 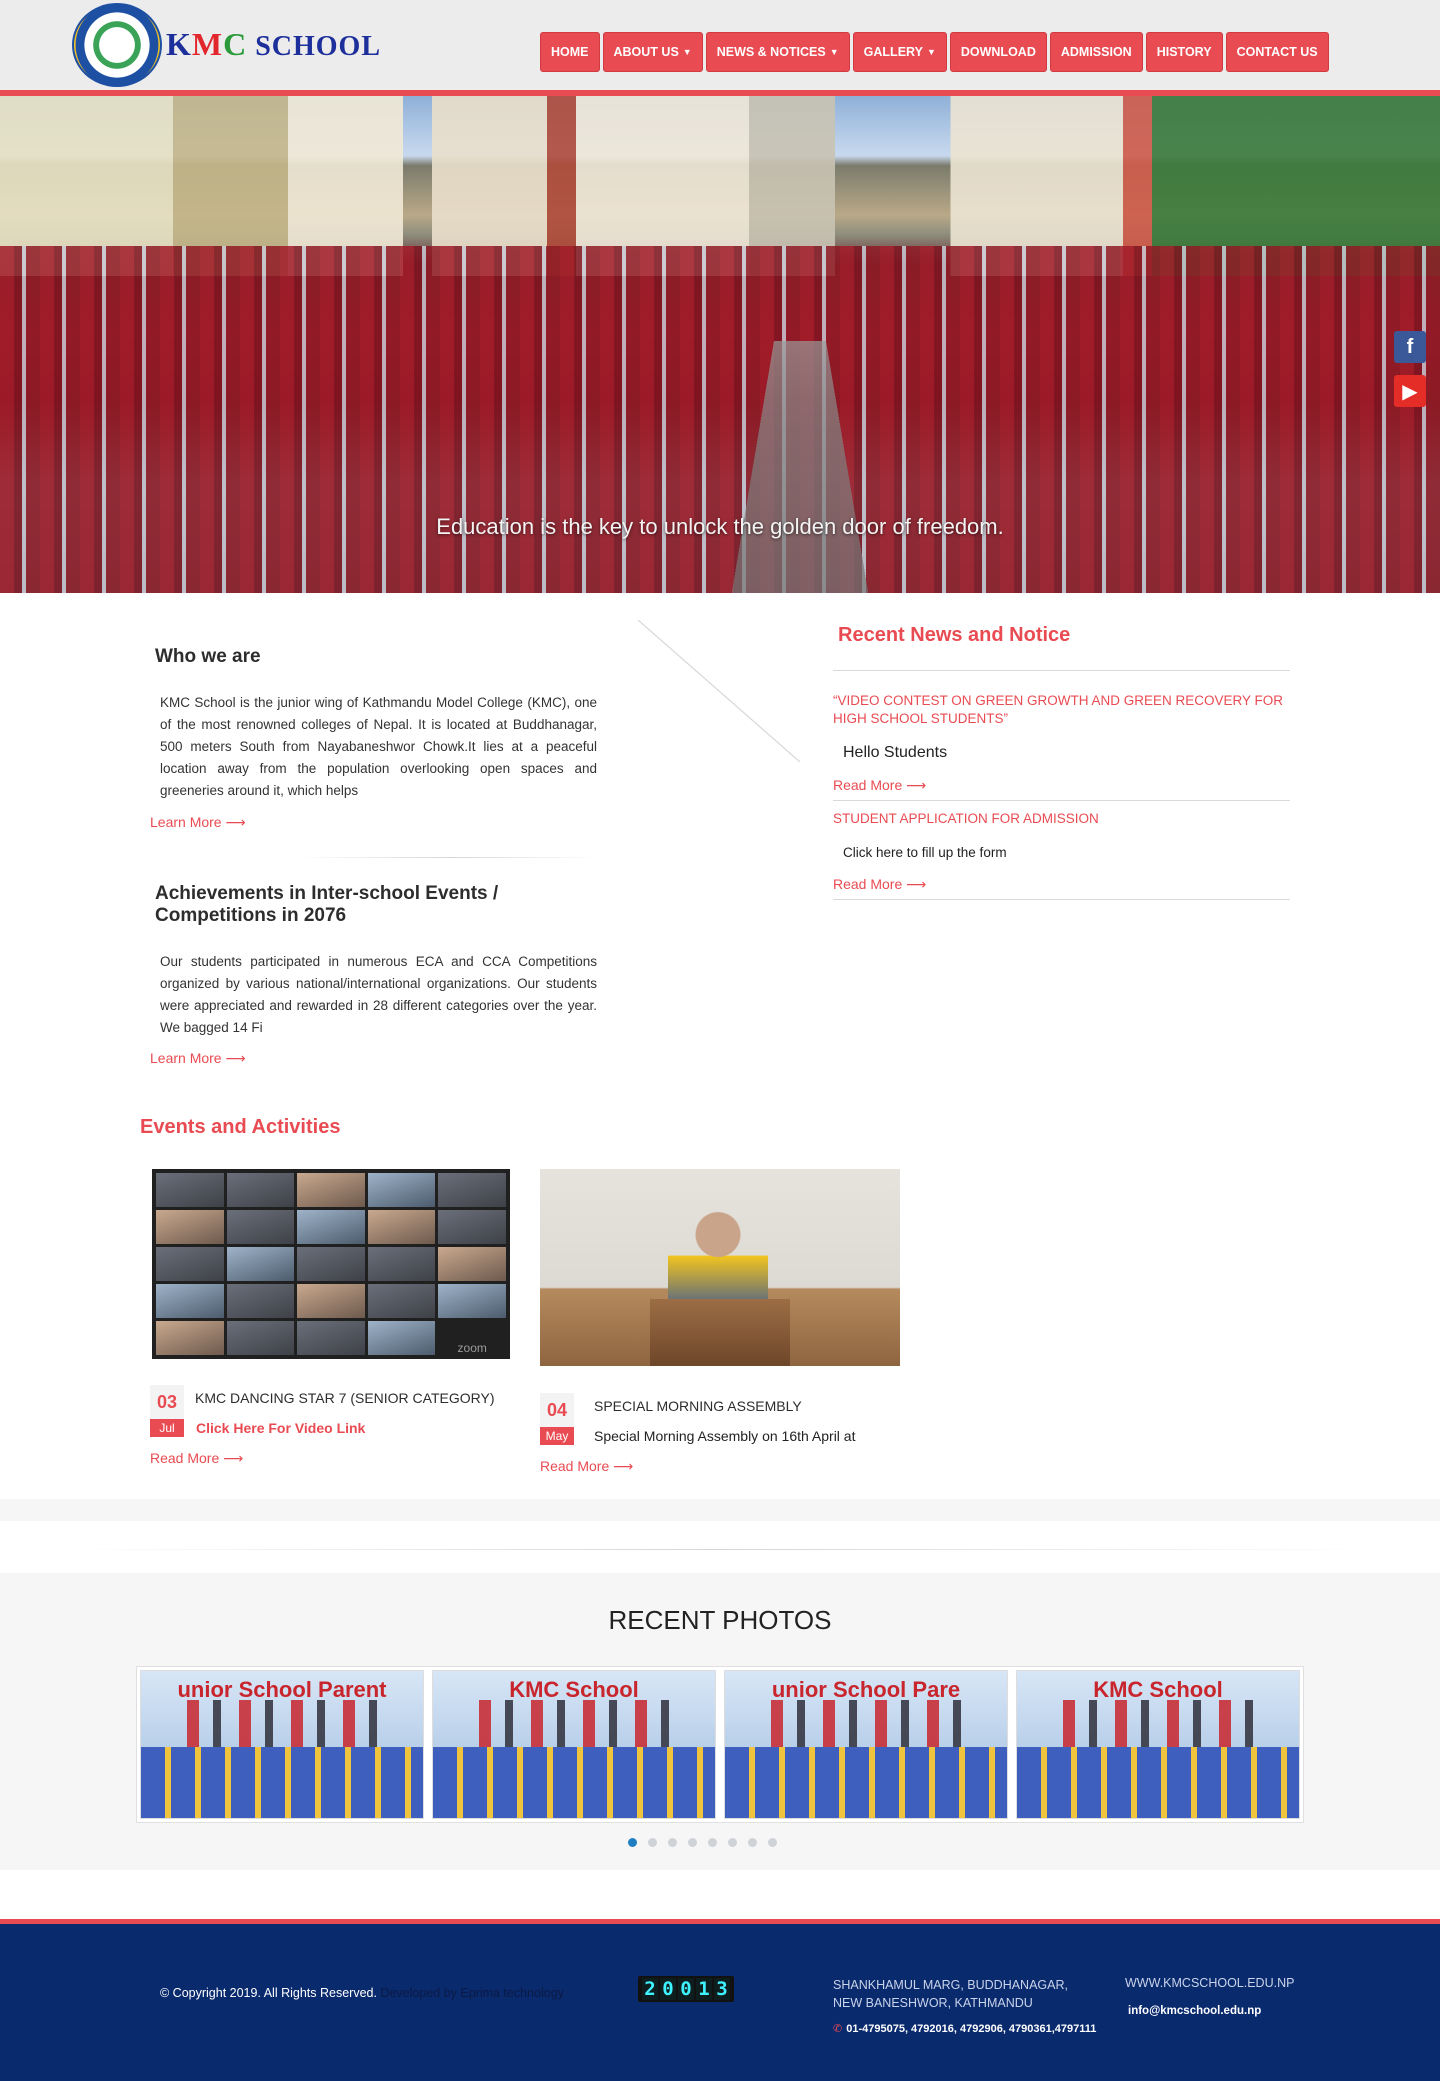 I want to click on school-logo-text: KMC SCHOOL, so click(x=273, y=44).